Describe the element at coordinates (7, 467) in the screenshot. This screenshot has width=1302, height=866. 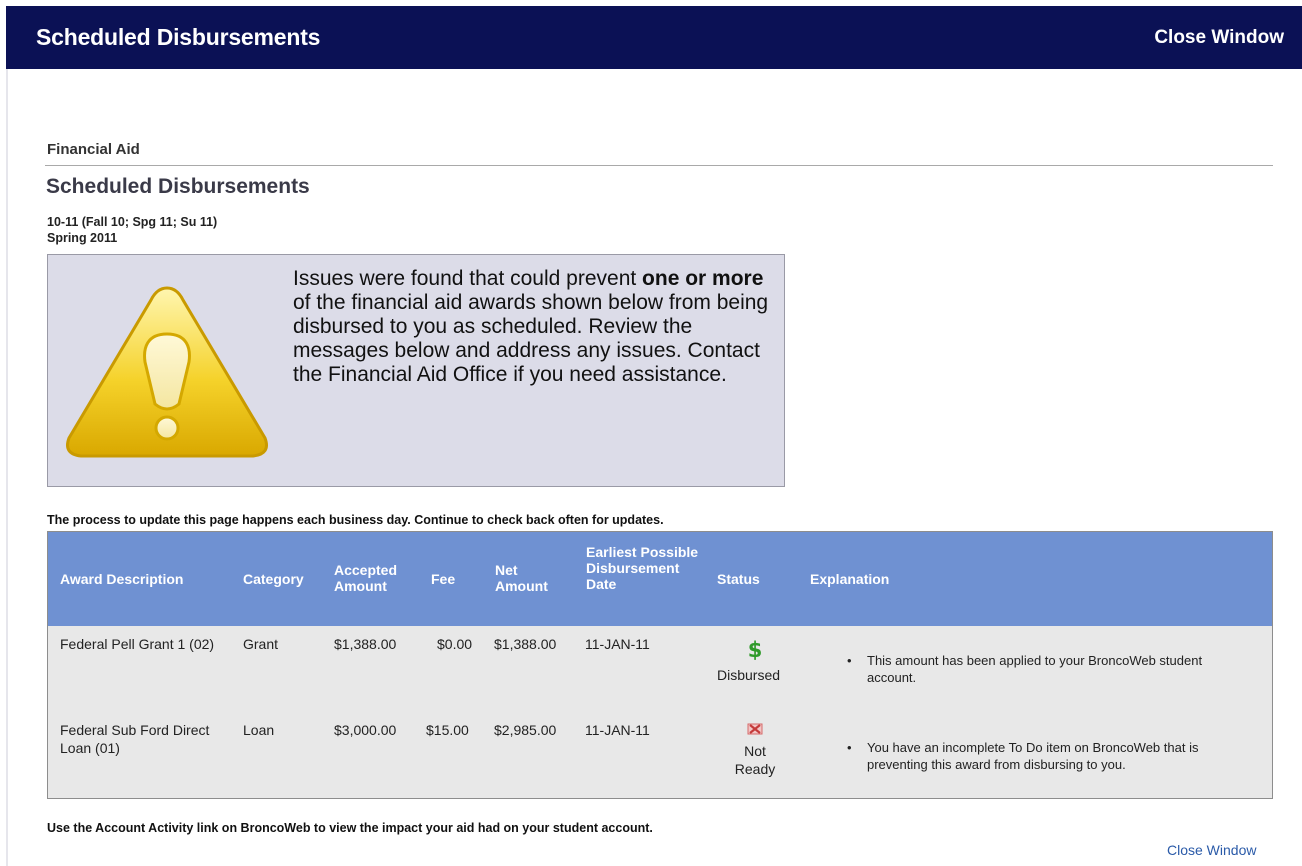
I see `left-border` at that location.